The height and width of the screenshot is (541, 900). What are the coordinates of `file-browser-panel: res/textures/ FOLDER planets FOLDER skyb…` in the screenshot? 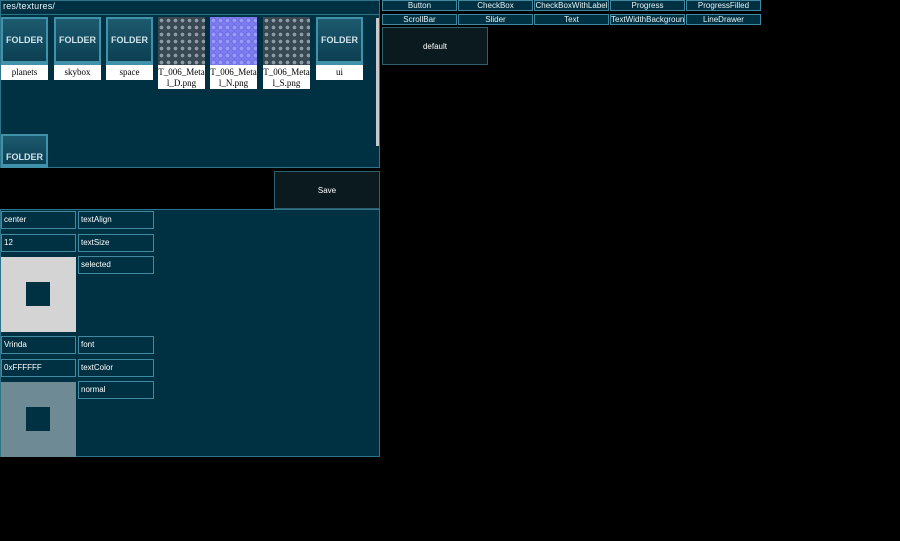 It's located at (190, 84).